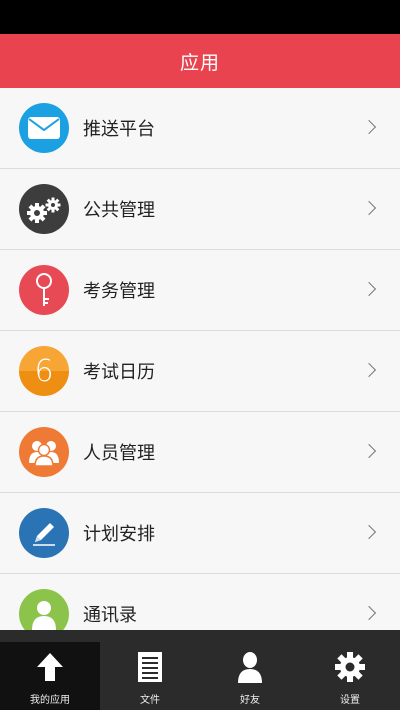  I want to click on tab-settings: 设置, so click(350, 676).